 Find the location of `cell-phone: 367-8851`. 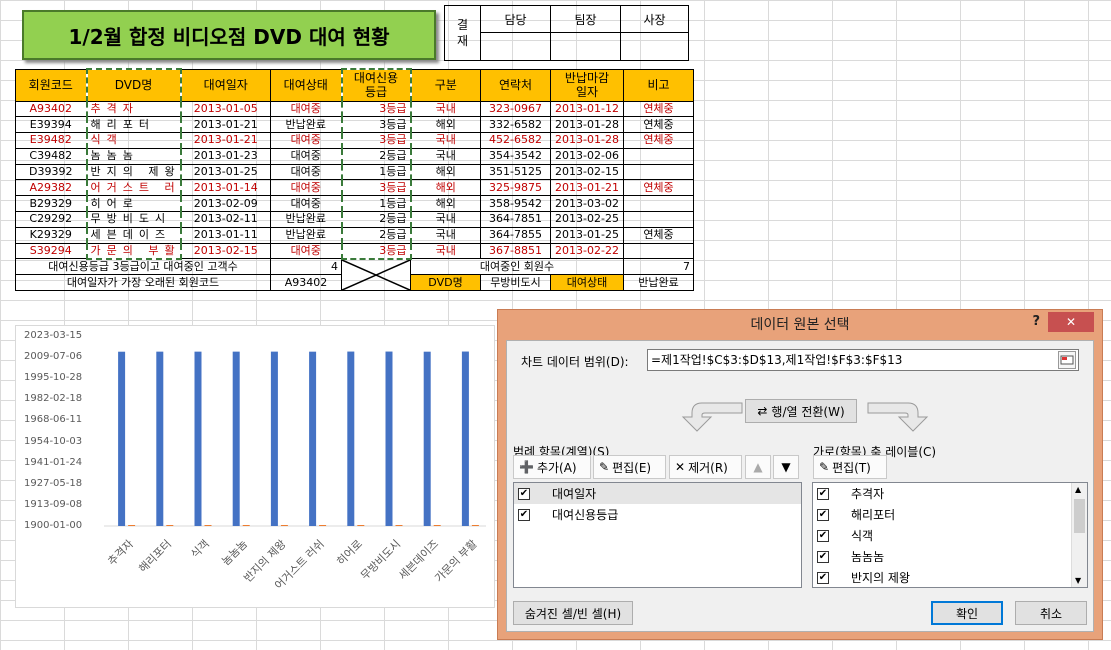

cell-phone: 367-8851 is located at coordinates (515, 251).